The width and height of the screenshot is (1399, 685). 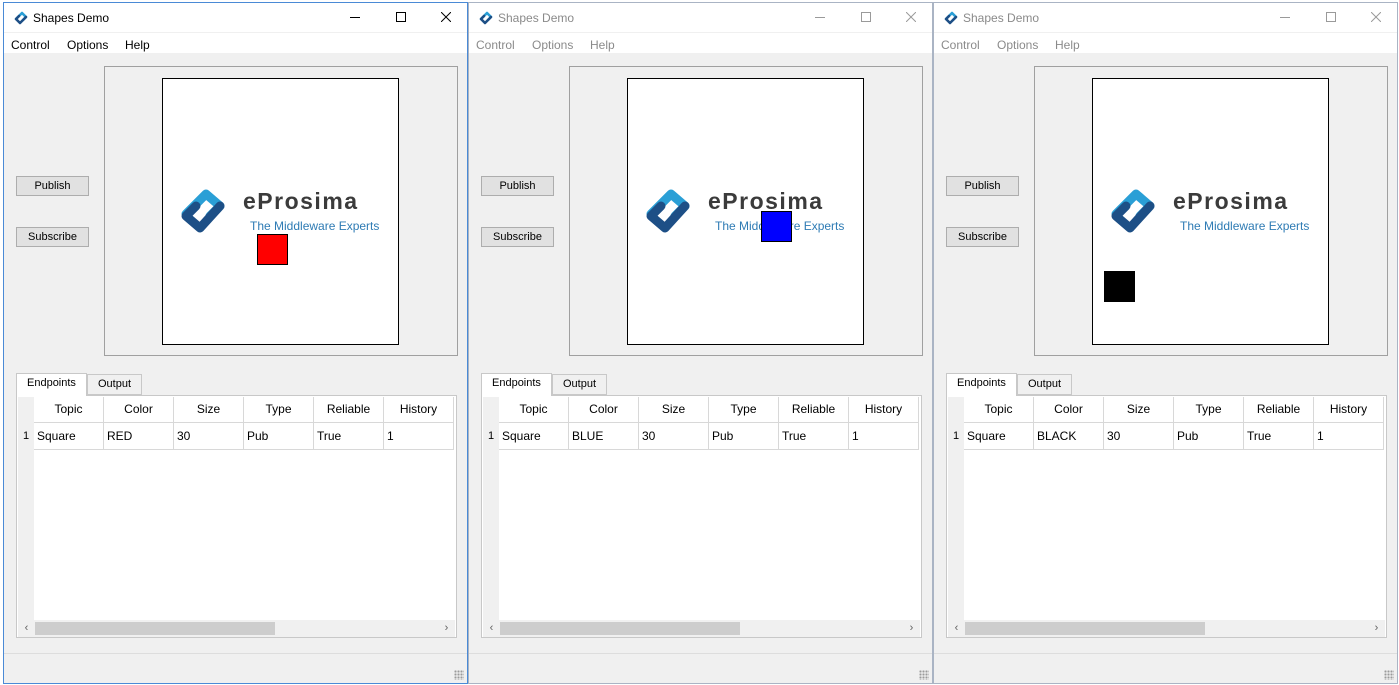 I want to click on eprosima-logo-icon, so click(x=1133, y=211).